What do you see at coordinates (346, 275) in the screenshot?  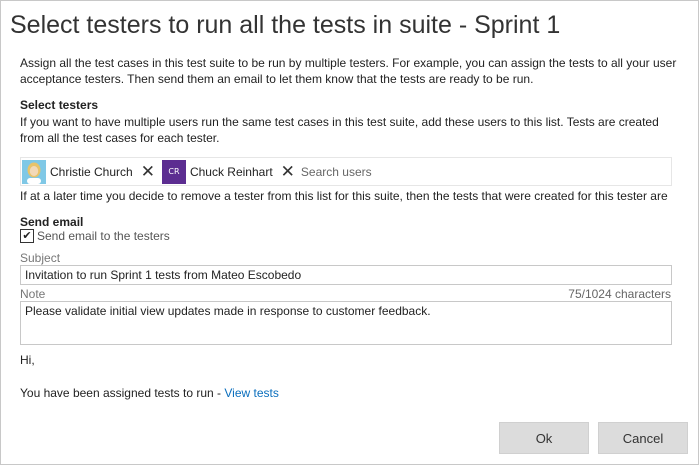 I see `subject-input` at bounding box center [346, 275].